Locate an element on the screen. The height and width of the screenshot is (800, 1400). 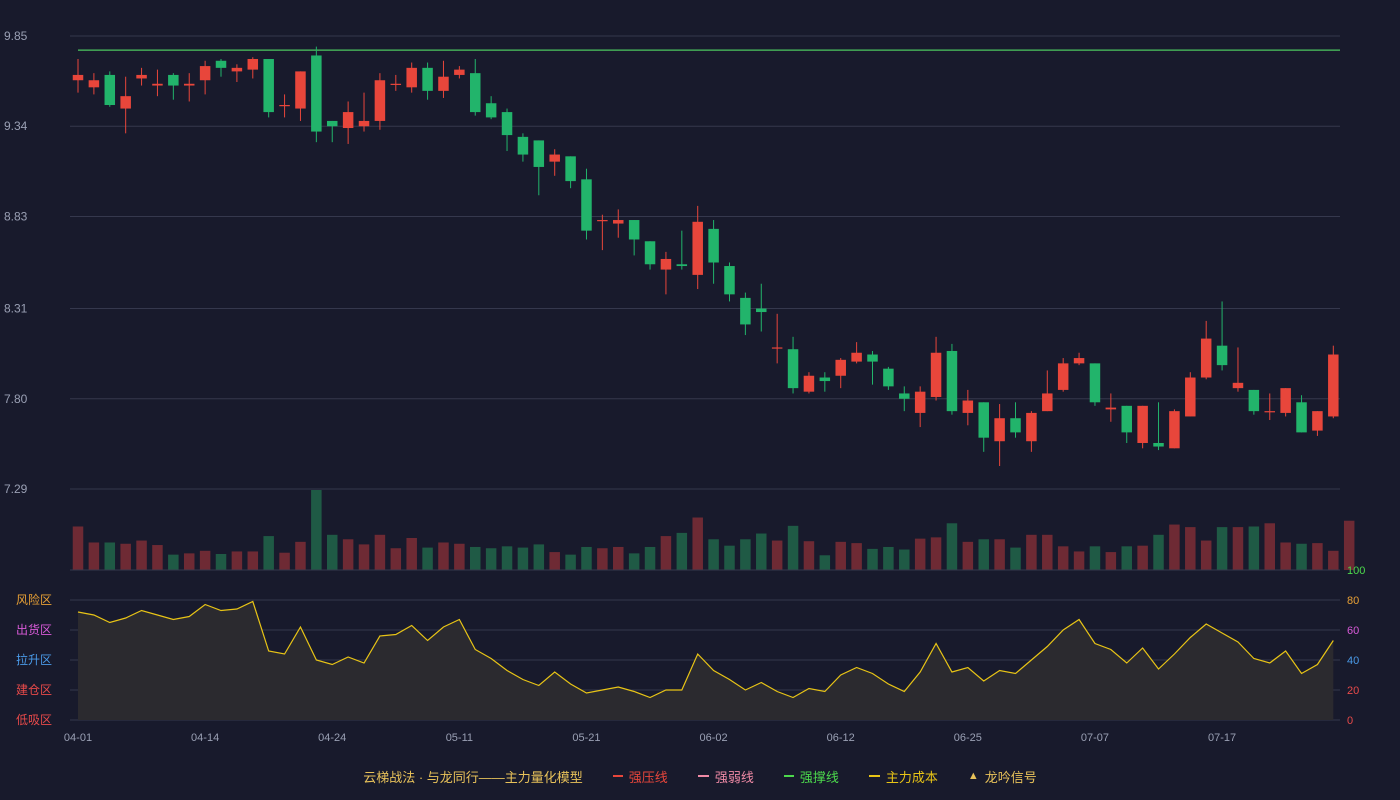
zone-label: 出货区 is located at coordinates (34, 629).